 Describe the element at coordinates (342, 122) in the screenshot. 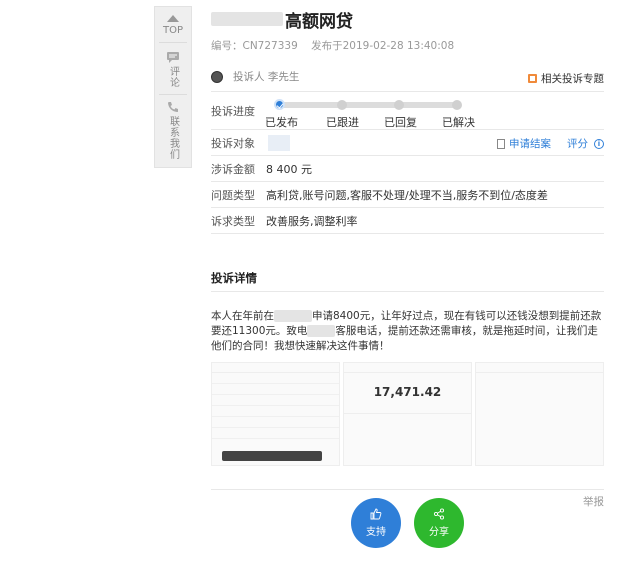

I see `progress-step-label: 已跟进` at that location.